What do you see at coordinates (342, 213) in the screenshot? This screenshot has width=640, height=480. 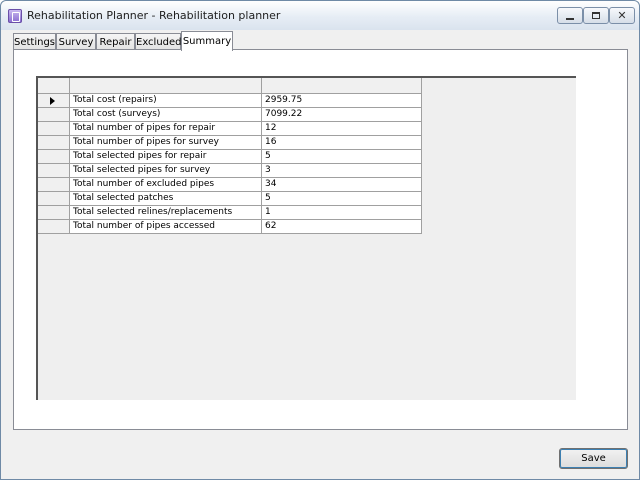 I see `row-value-cell: 1` at bounding box center [342, 213].